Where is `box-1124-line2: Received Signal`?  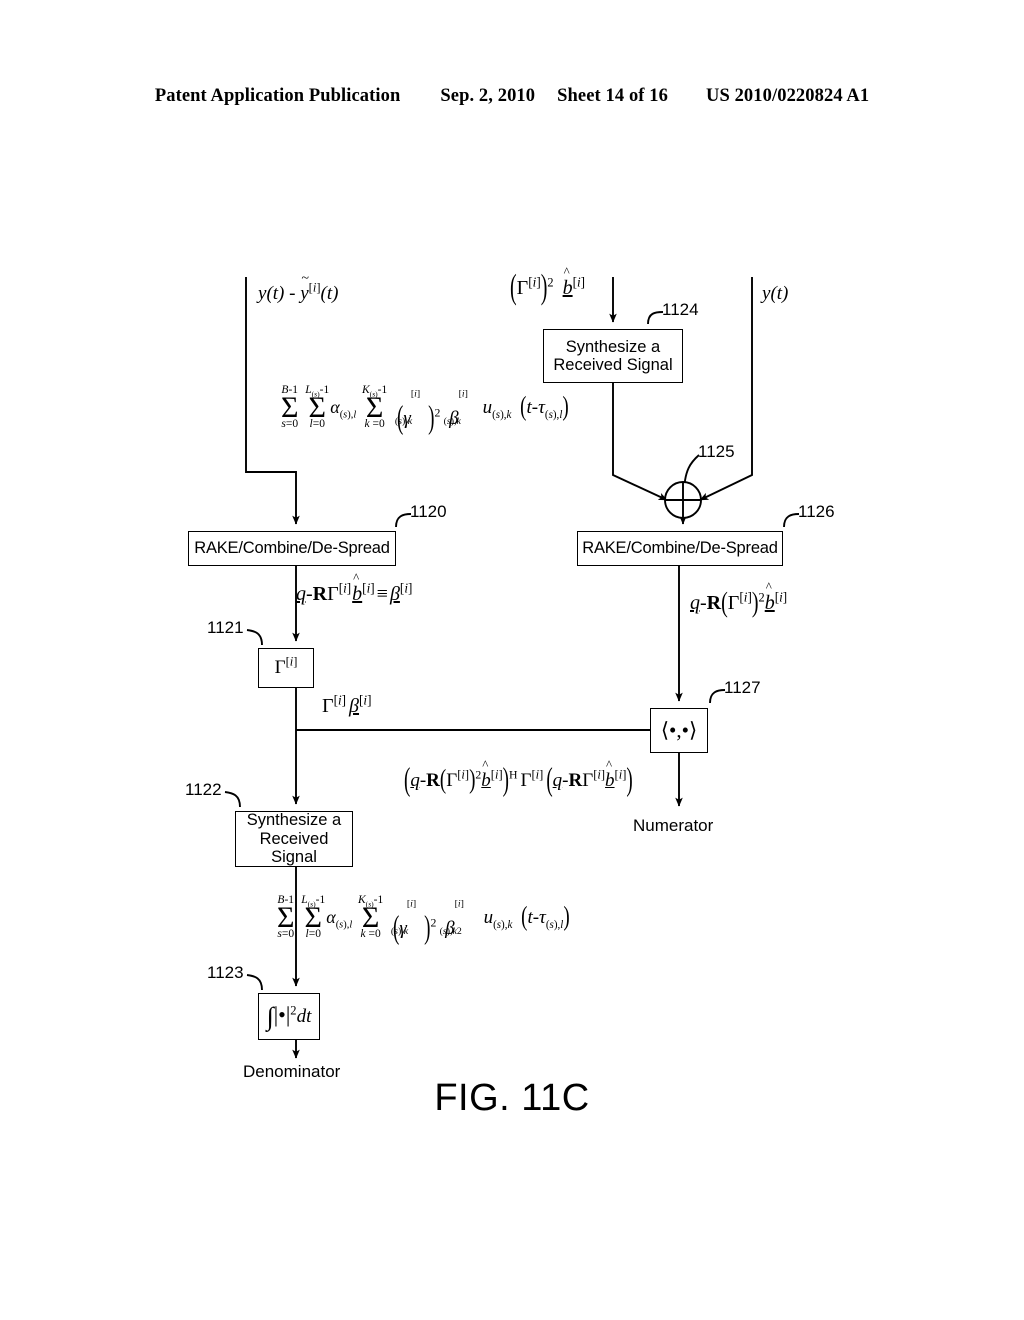
box-1124-line2: Received Signal is located at coordinates (613, 365).